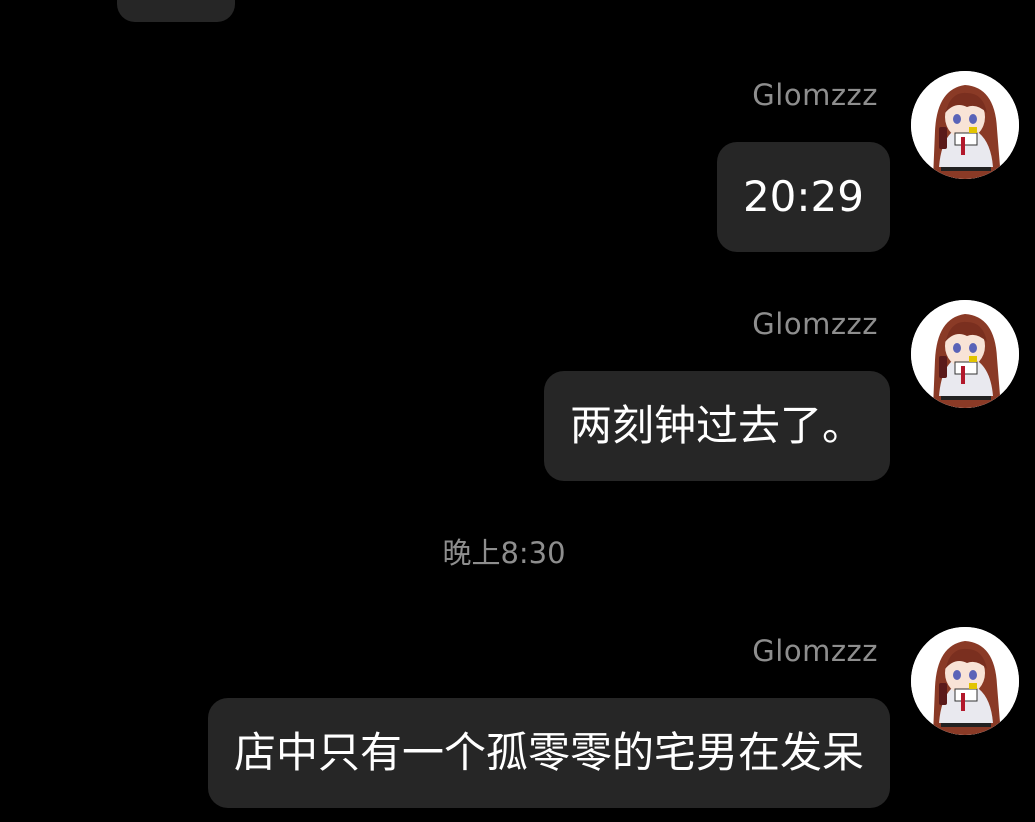 This screenshot has width=1035, height=822. I want to click on message-bubble: 20:29, so click(803, 197).